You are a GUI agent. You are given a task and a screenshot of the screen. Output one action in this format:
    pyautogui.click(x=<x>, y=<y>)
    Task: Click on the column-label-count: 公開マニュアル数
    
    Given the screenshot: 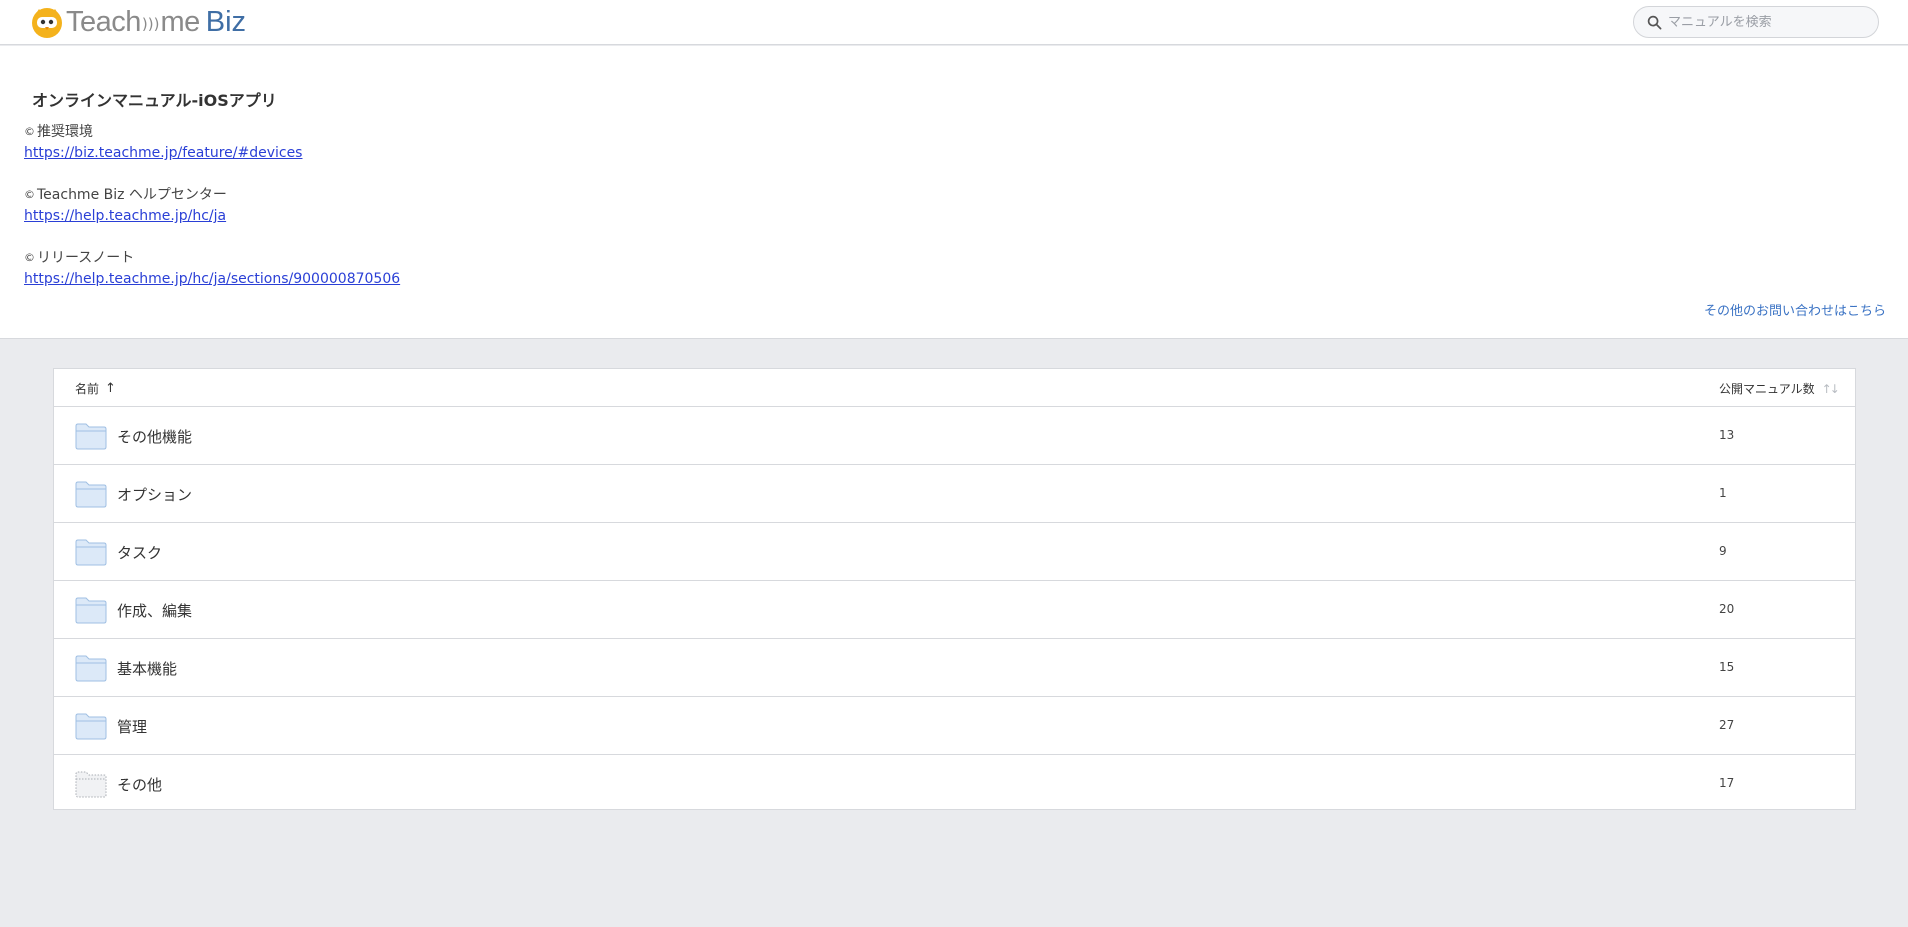 What is the action you would take?
    pyautogui.click(x=1767, y=389)
    